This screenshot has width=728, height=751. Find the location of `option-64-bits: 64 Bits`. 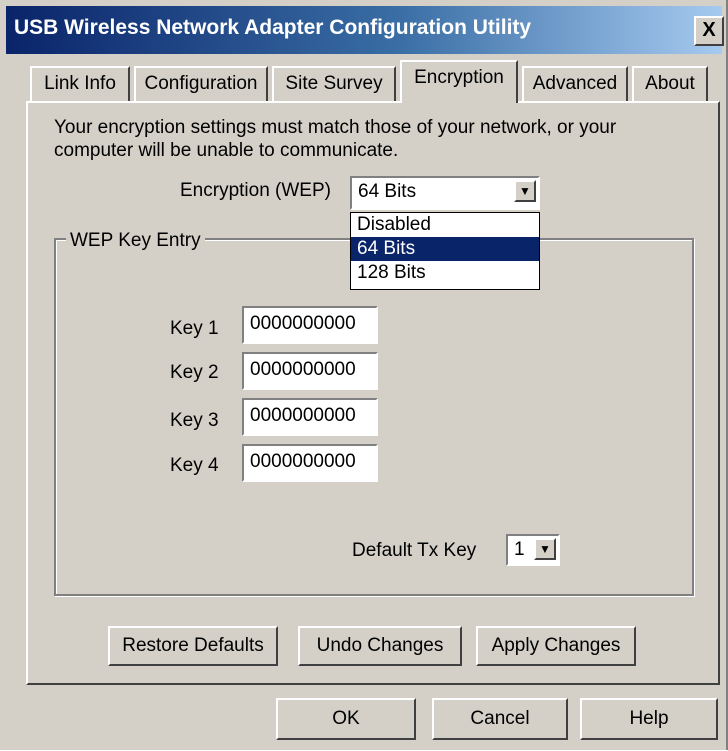

option-64-bits: 64 Bits is located at coordinates (445, 249).